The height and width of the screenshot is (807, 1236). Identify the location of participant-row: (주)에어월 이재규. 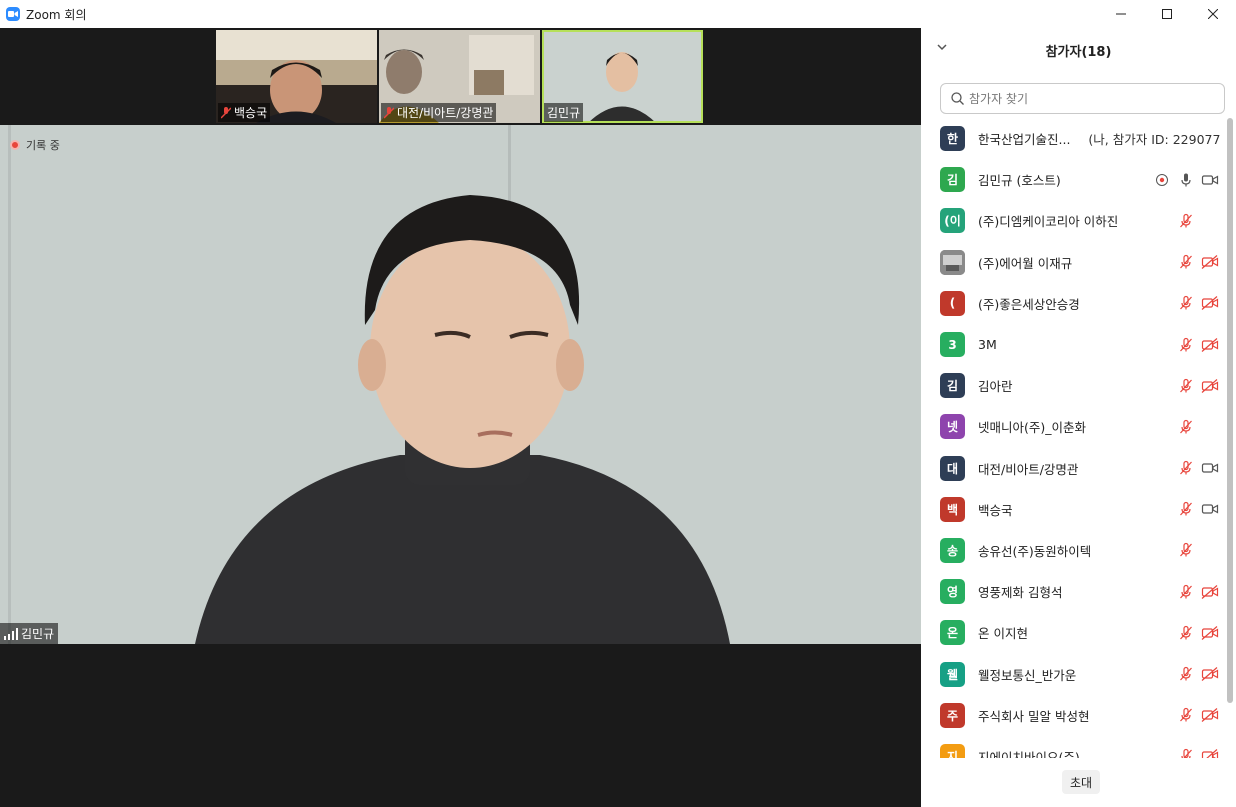
(1071, 262).